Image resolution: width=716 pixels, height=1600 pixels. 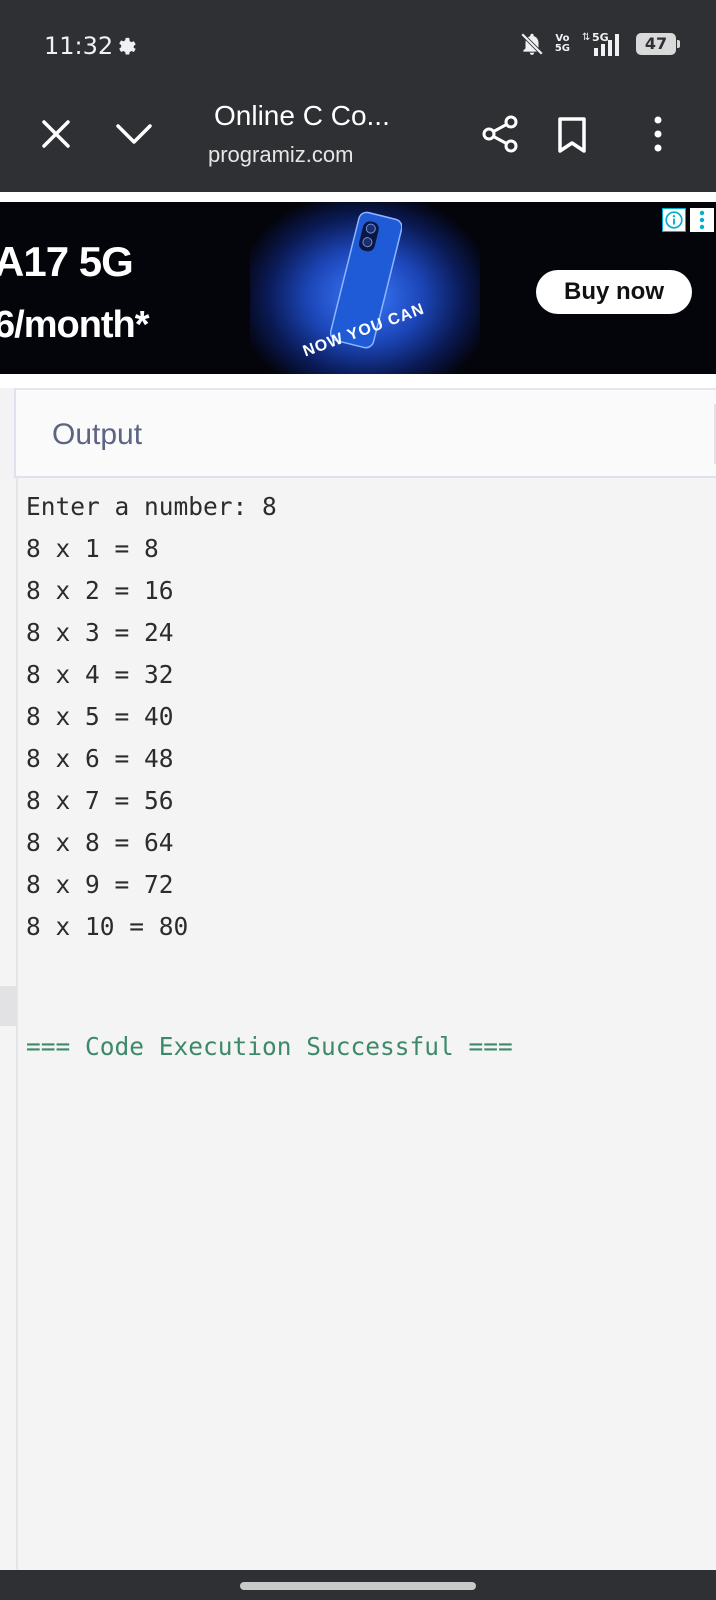 What do you see at coordinates (674, 220) in the screenshot?
I see `ad-info-icon` at bounding box center [674, 220].